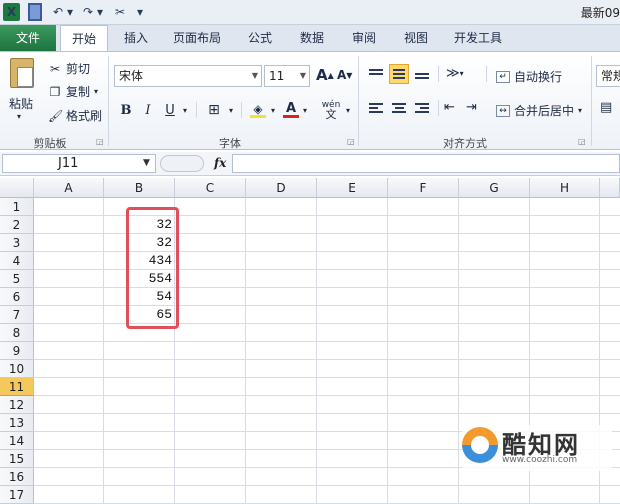  What do you see at coordinates (138, 297) in the screenshot?
I see `cell-b6: 54` at bounding box center [138, 297].